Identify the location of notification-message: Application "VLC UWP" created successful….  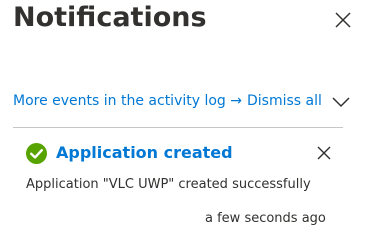
(168, 184).